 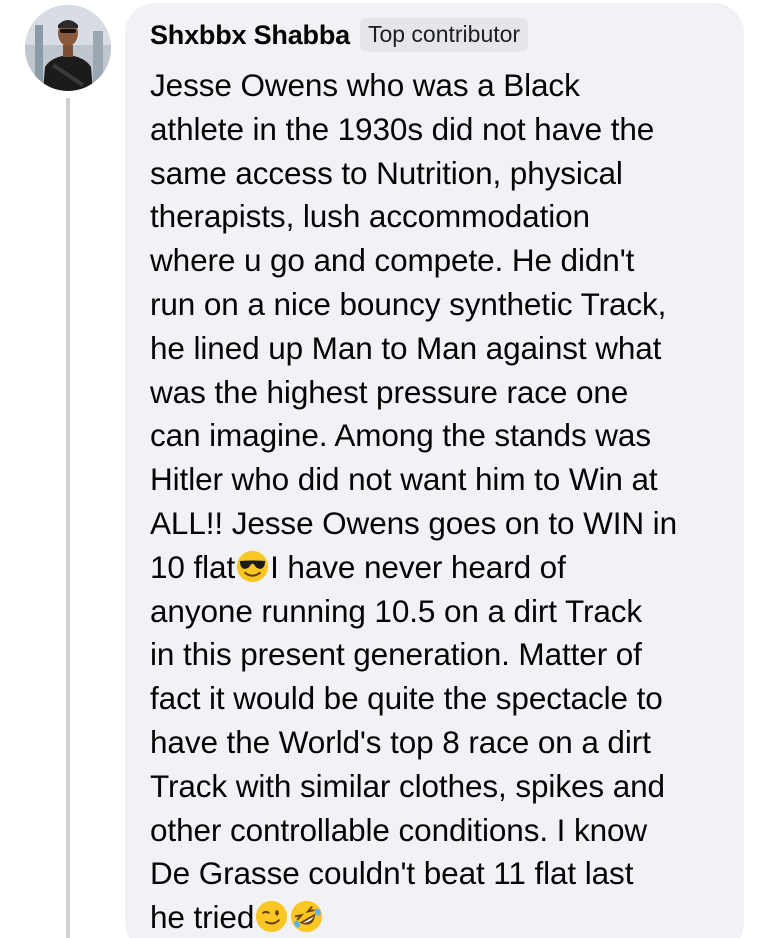 What do you see at coordinates (386, 172) in the screenshot?
I see `comment-line: same access to Nutrition, physical` at bounding box center [386, 172].